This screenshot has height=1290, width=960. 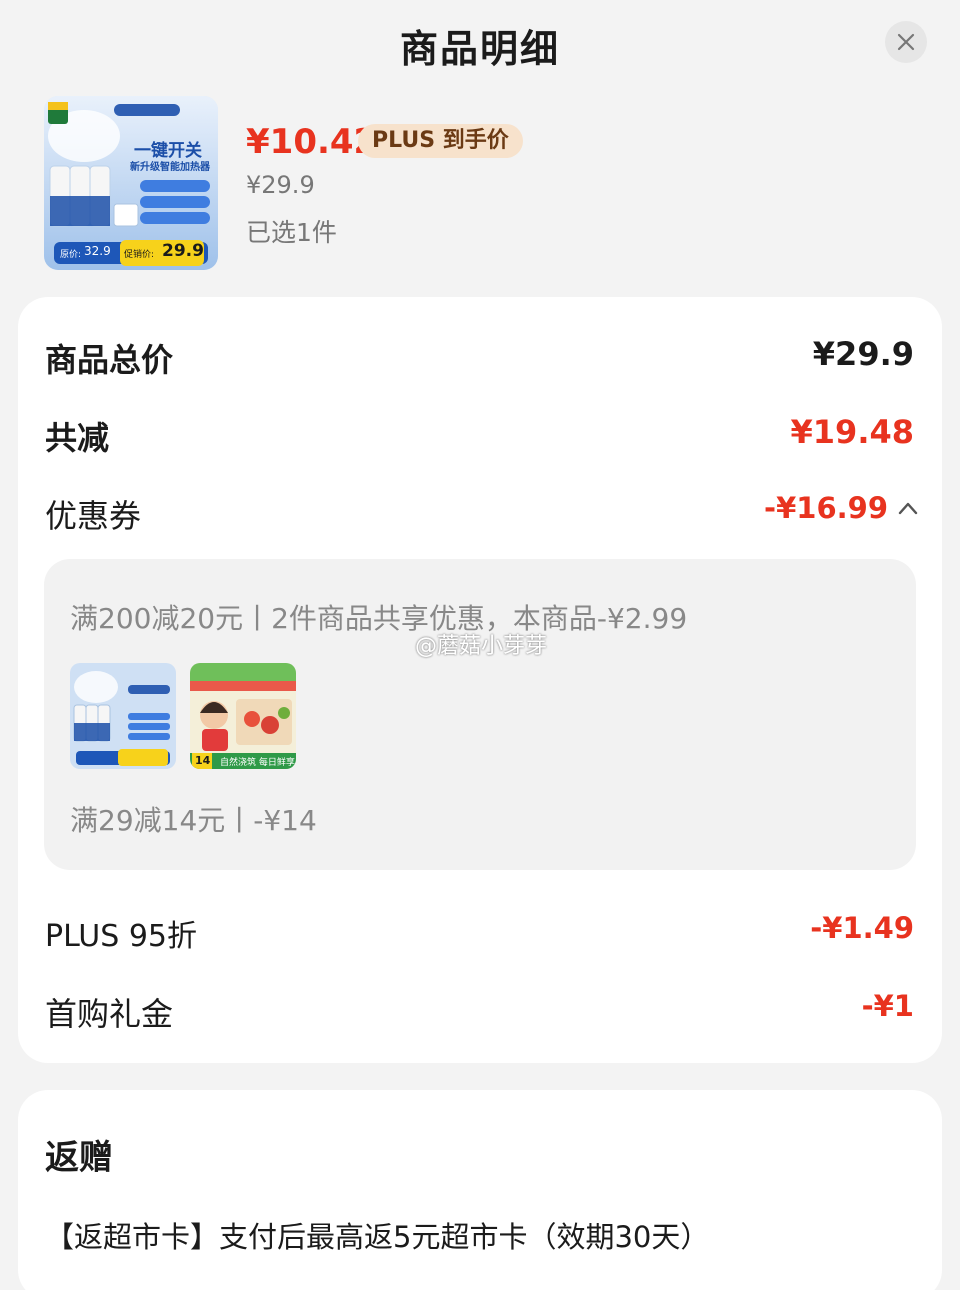 I want to click on selected-count: 已选1件, so click(x=291, y=232).